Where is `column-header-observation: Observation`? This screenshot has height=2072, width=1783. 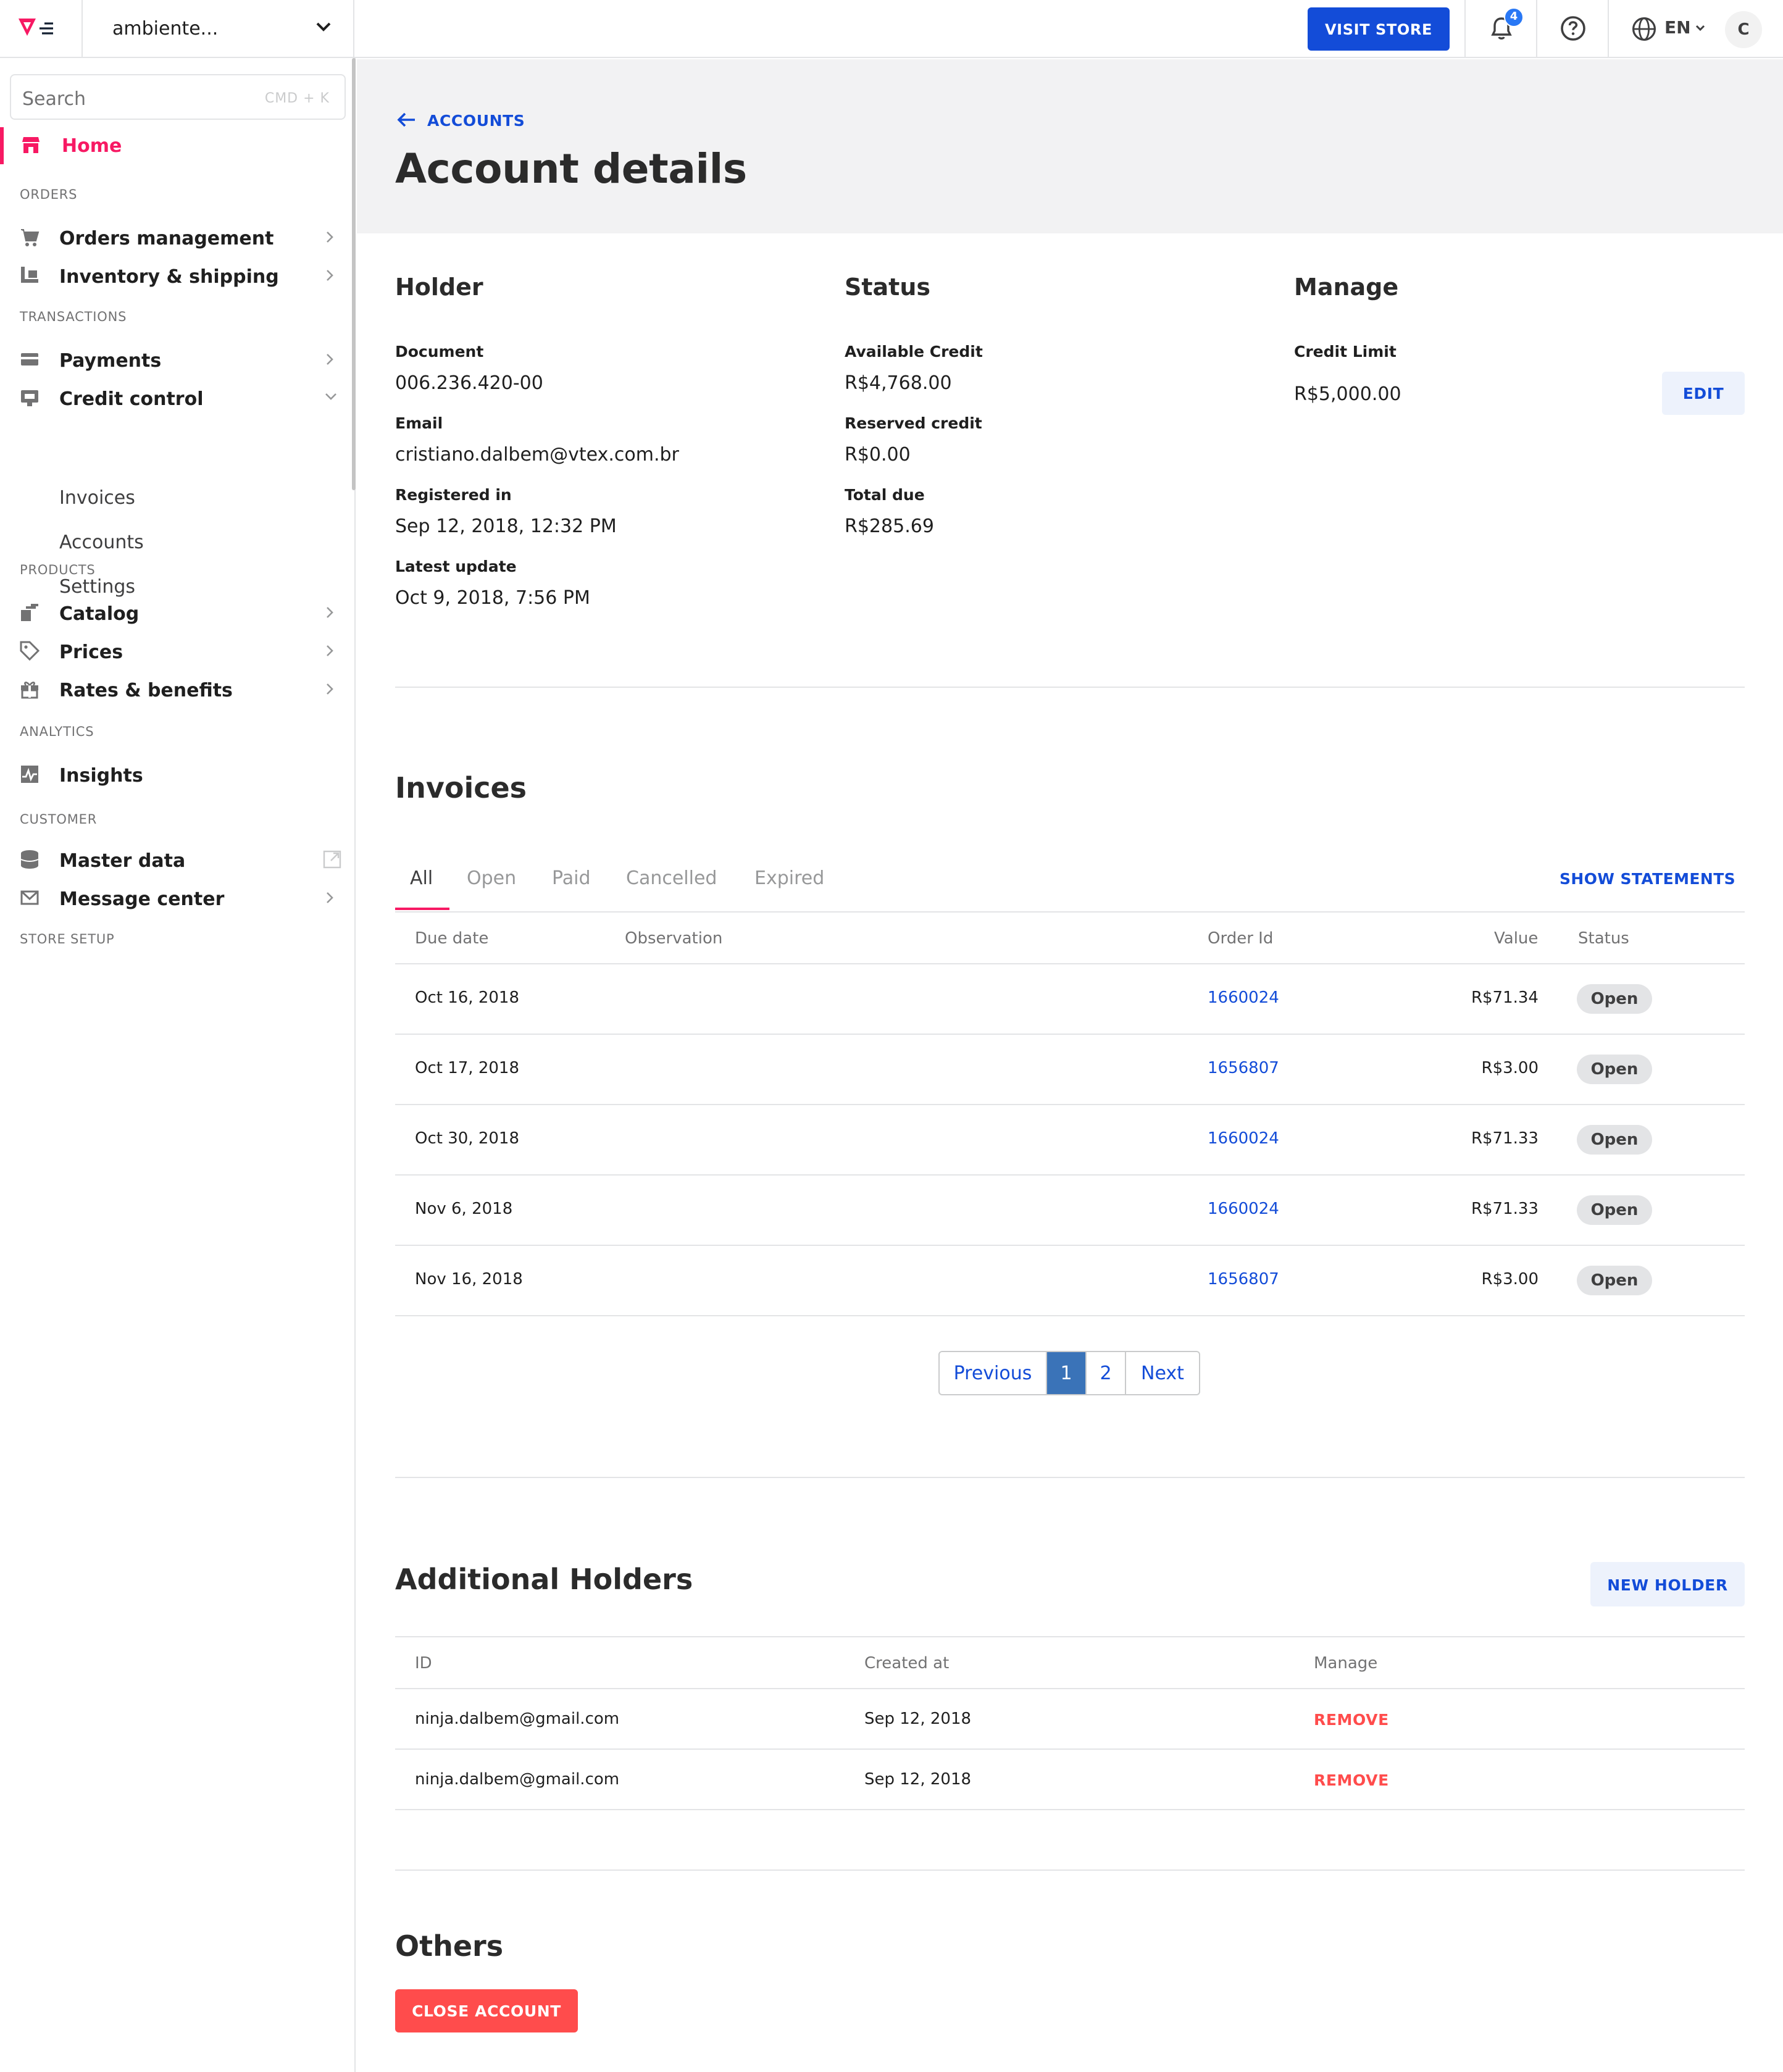
column-header-observation: Observation is located at coordinates (674, 939).